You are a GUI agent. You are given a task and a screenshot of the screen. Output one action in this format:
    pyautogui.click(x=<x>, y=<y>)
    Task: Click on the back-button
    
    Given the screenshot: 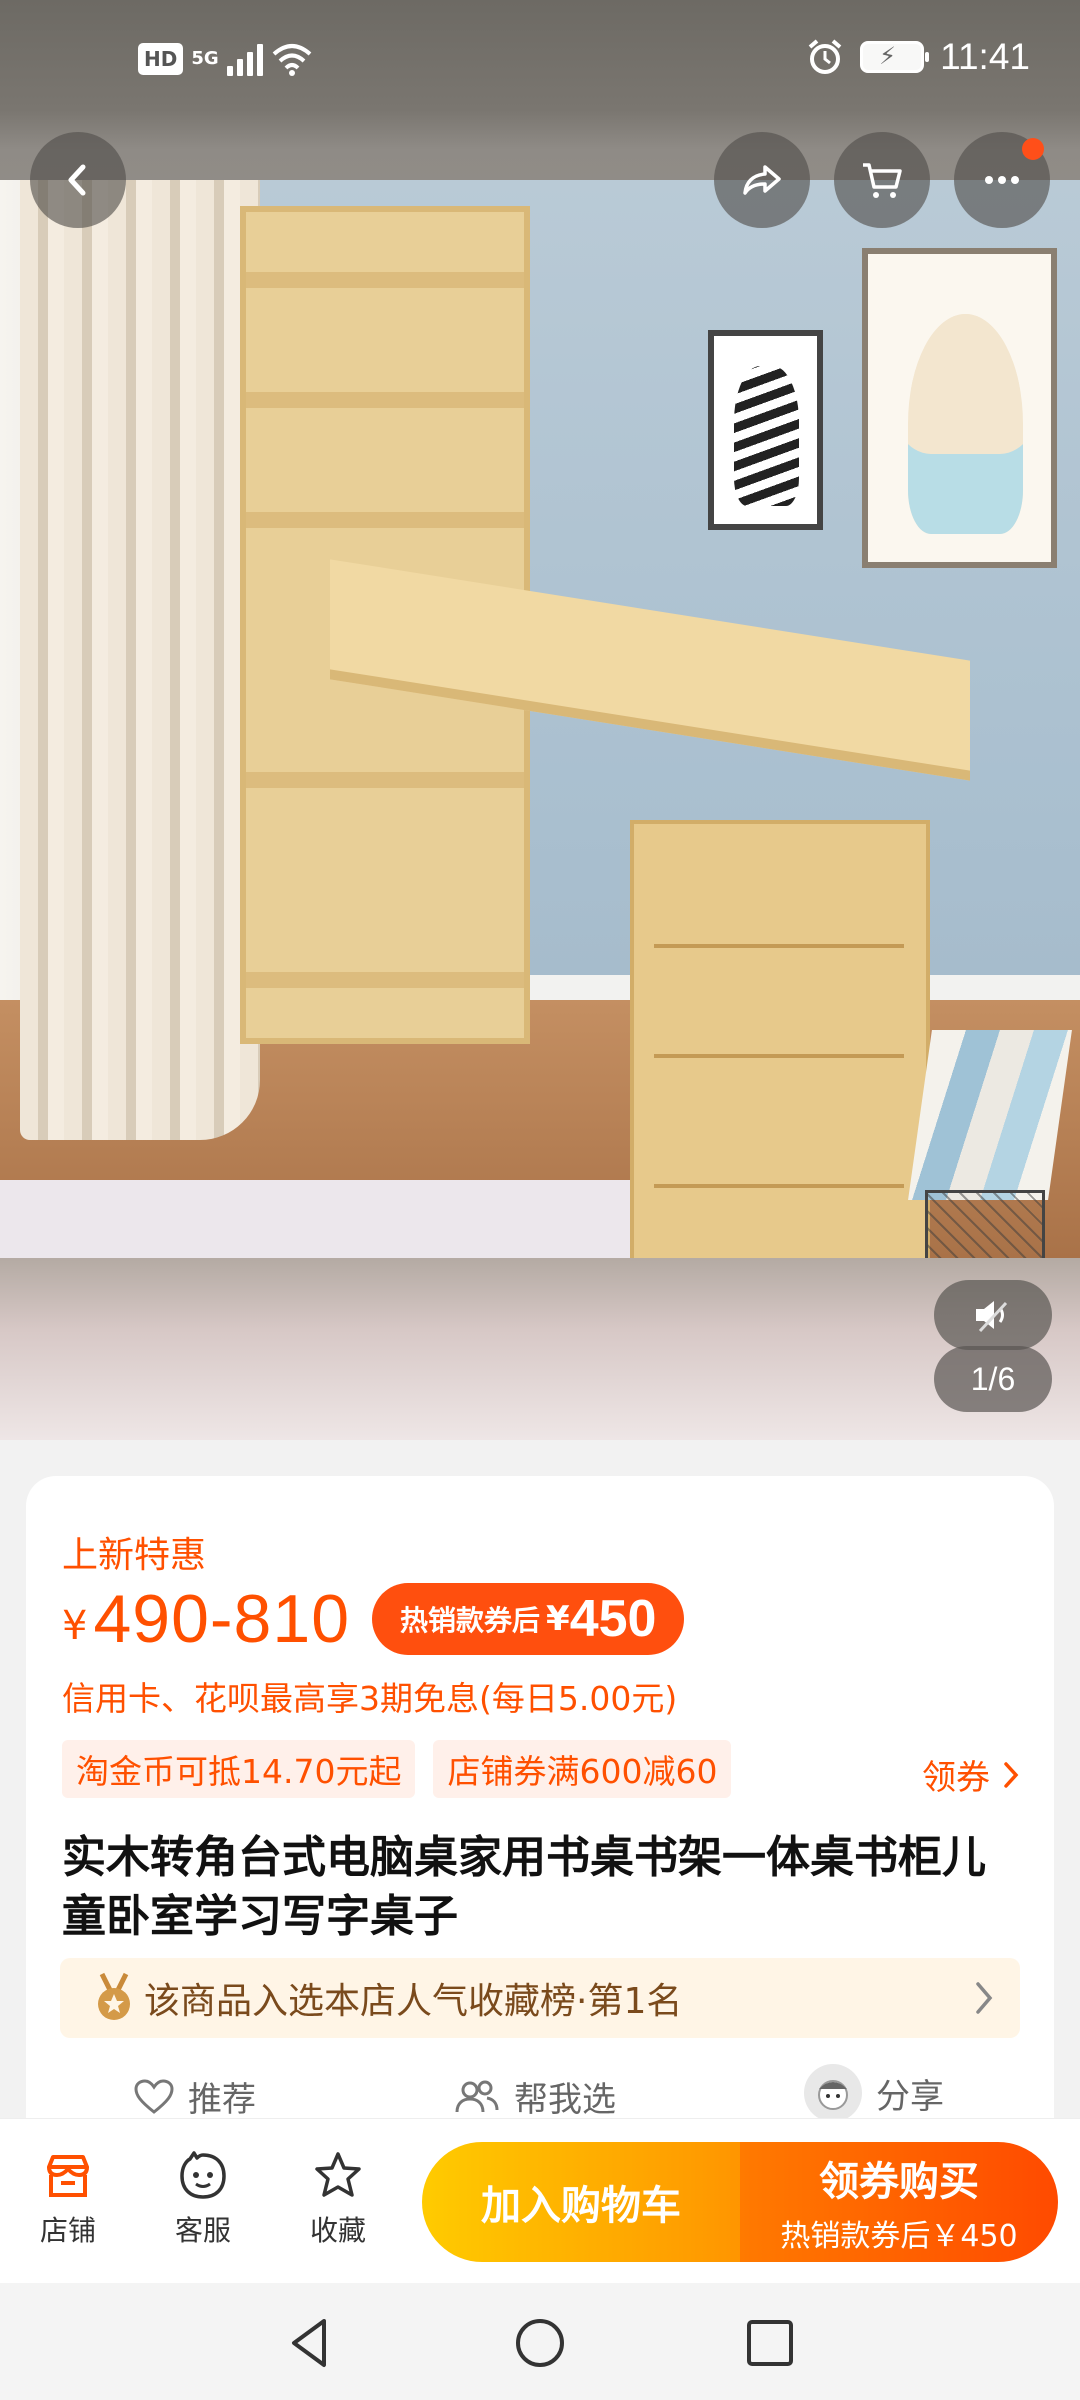 What is the action you would take?
    pyautogui.click(x=78, y=180)
    